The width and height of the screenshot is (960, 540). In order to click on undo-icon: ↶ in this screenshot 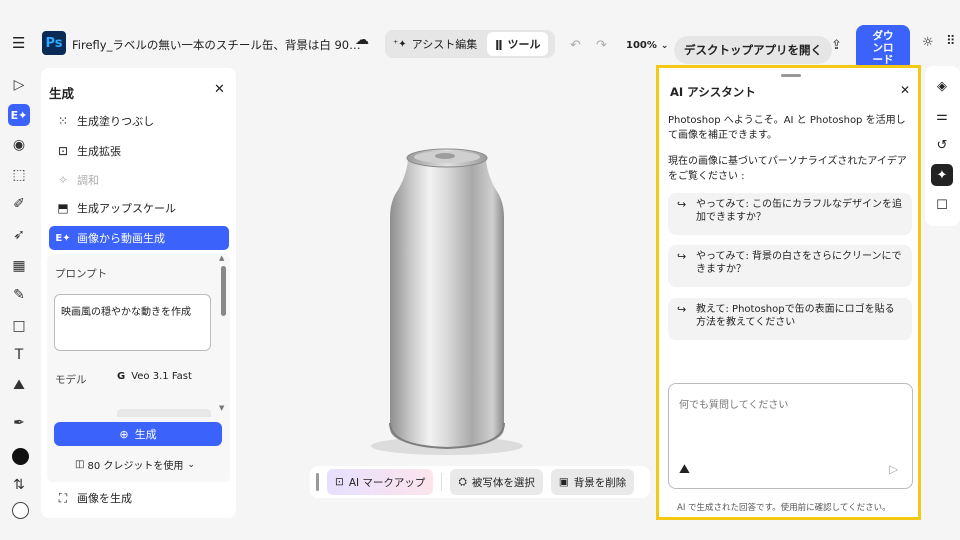, I will do `click(575, 45)`.